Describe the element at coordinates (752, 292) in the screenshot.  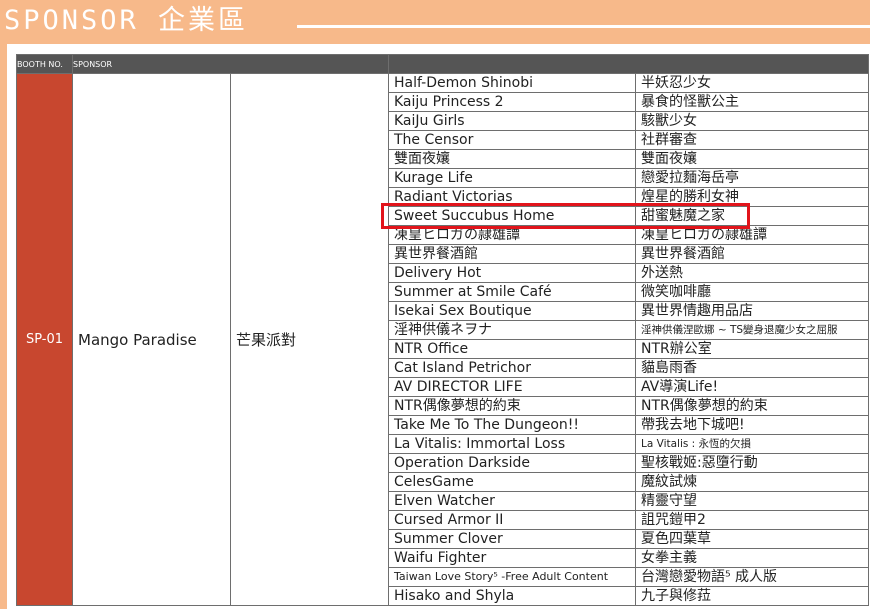
I see `game-title-zh: 微笑咖啡廳` at that location.